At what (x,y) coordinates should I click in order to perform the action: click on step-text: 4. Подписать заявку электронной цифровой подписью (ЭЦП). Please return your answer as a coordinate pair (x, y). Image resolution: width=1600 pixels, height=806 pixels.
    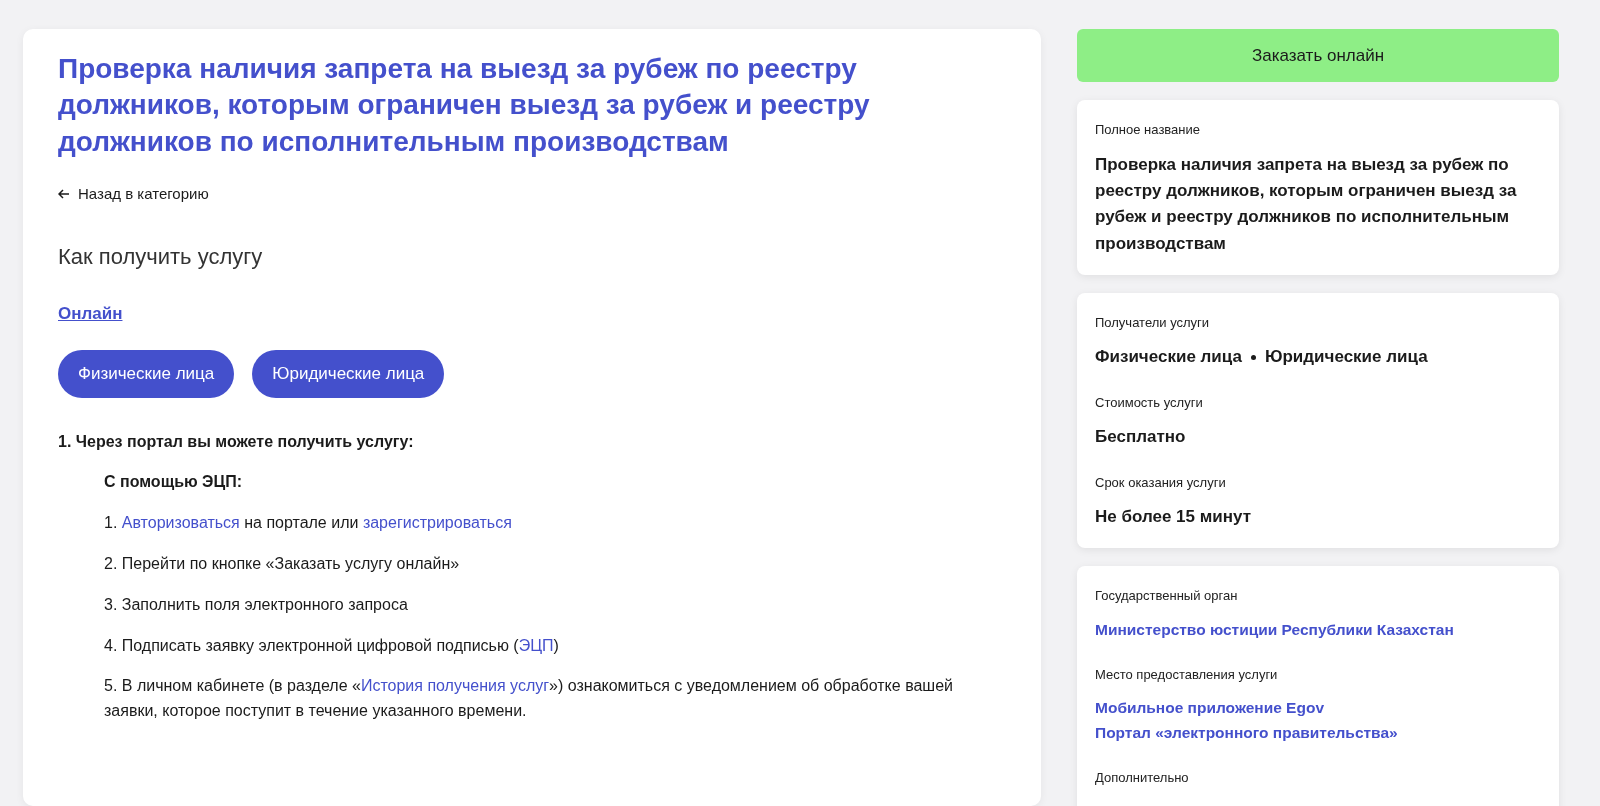
    Looking at the image, I should click on (332, 645).